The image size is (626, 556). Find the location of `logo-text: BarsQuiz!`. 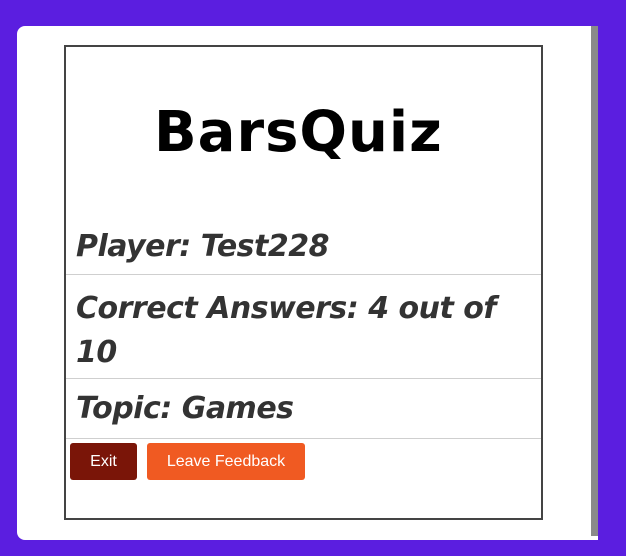

logo-text: BarsQuiz! is located at coordinates (299, 129).